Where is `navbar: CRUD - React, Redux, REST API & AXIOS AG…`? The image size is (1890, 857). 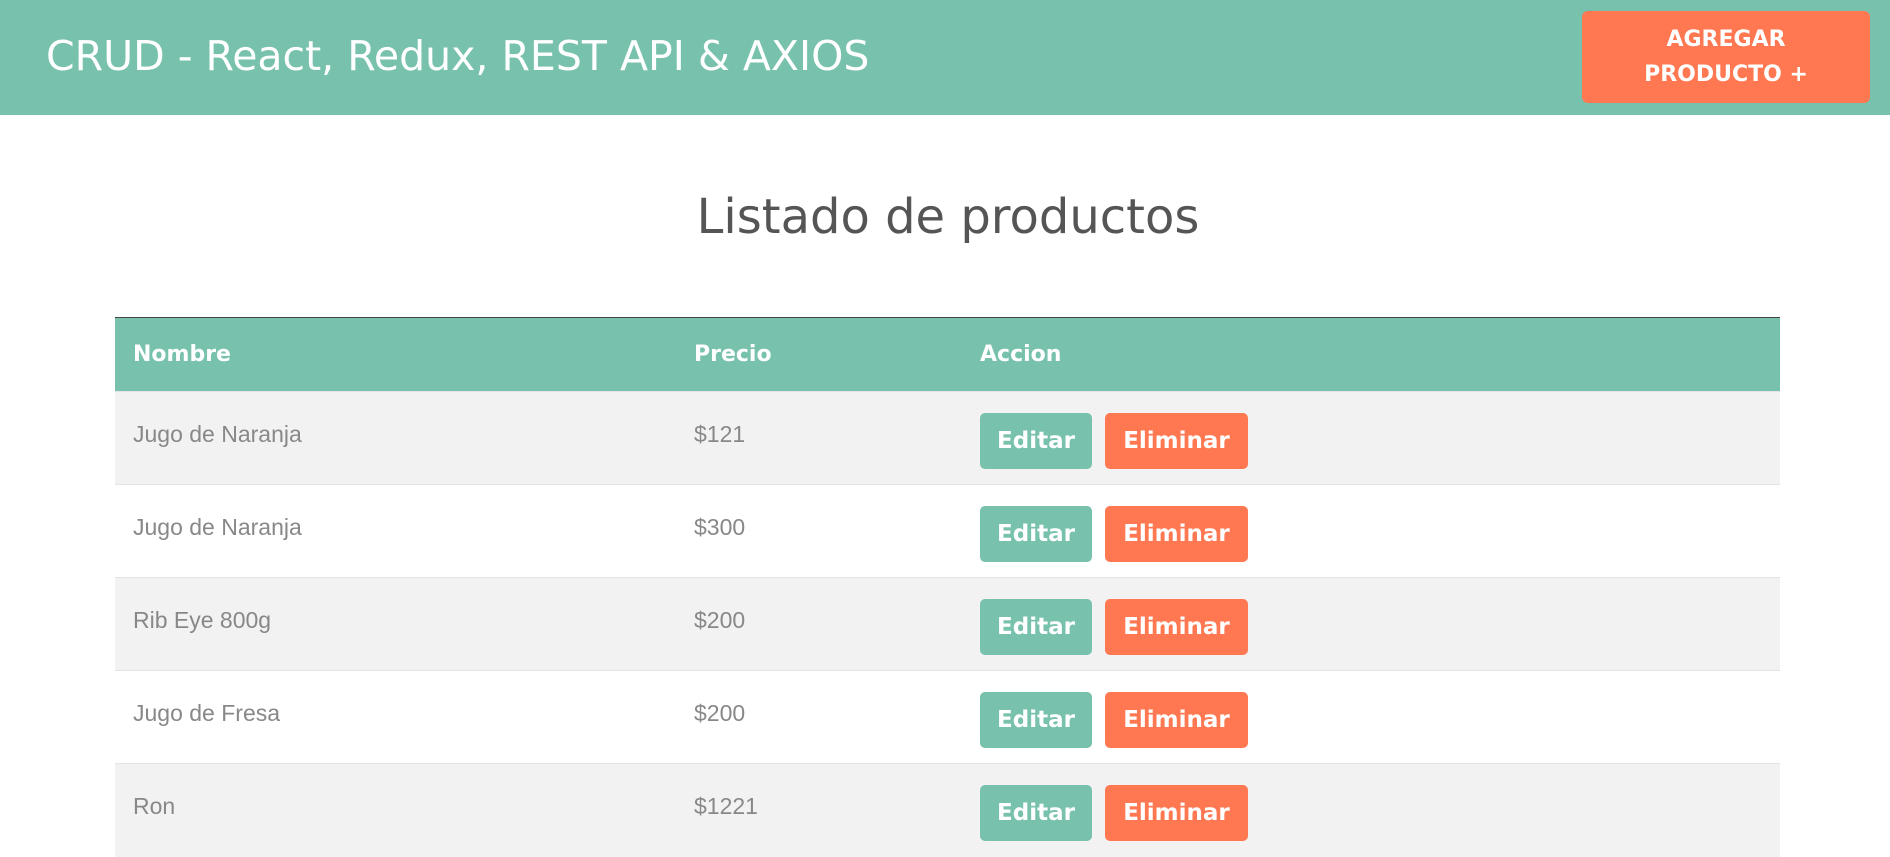
navbar: CRUD - React, Redux, REST API & AXIOS AG… is located at coordinates (945, 57).